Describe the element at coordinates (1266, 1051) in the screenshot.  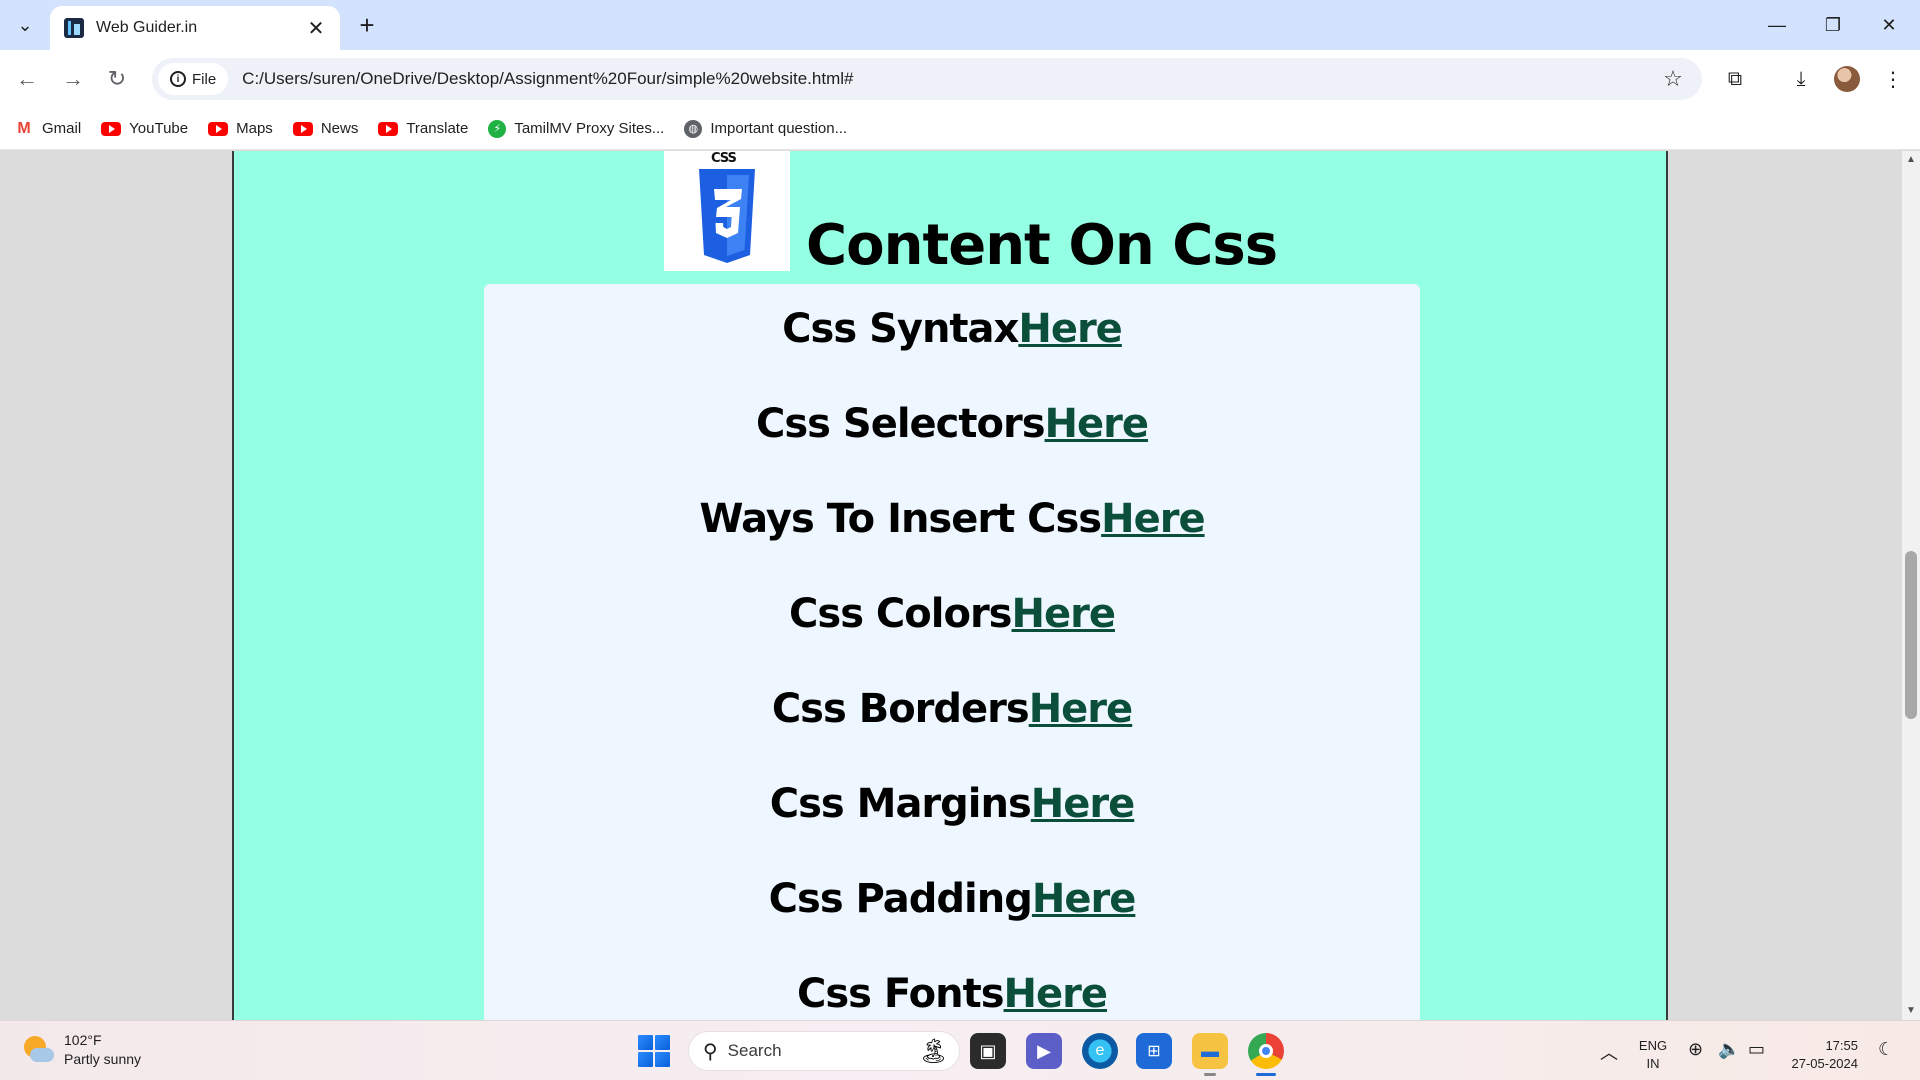
I see `chrome-browser-icon` at that location.